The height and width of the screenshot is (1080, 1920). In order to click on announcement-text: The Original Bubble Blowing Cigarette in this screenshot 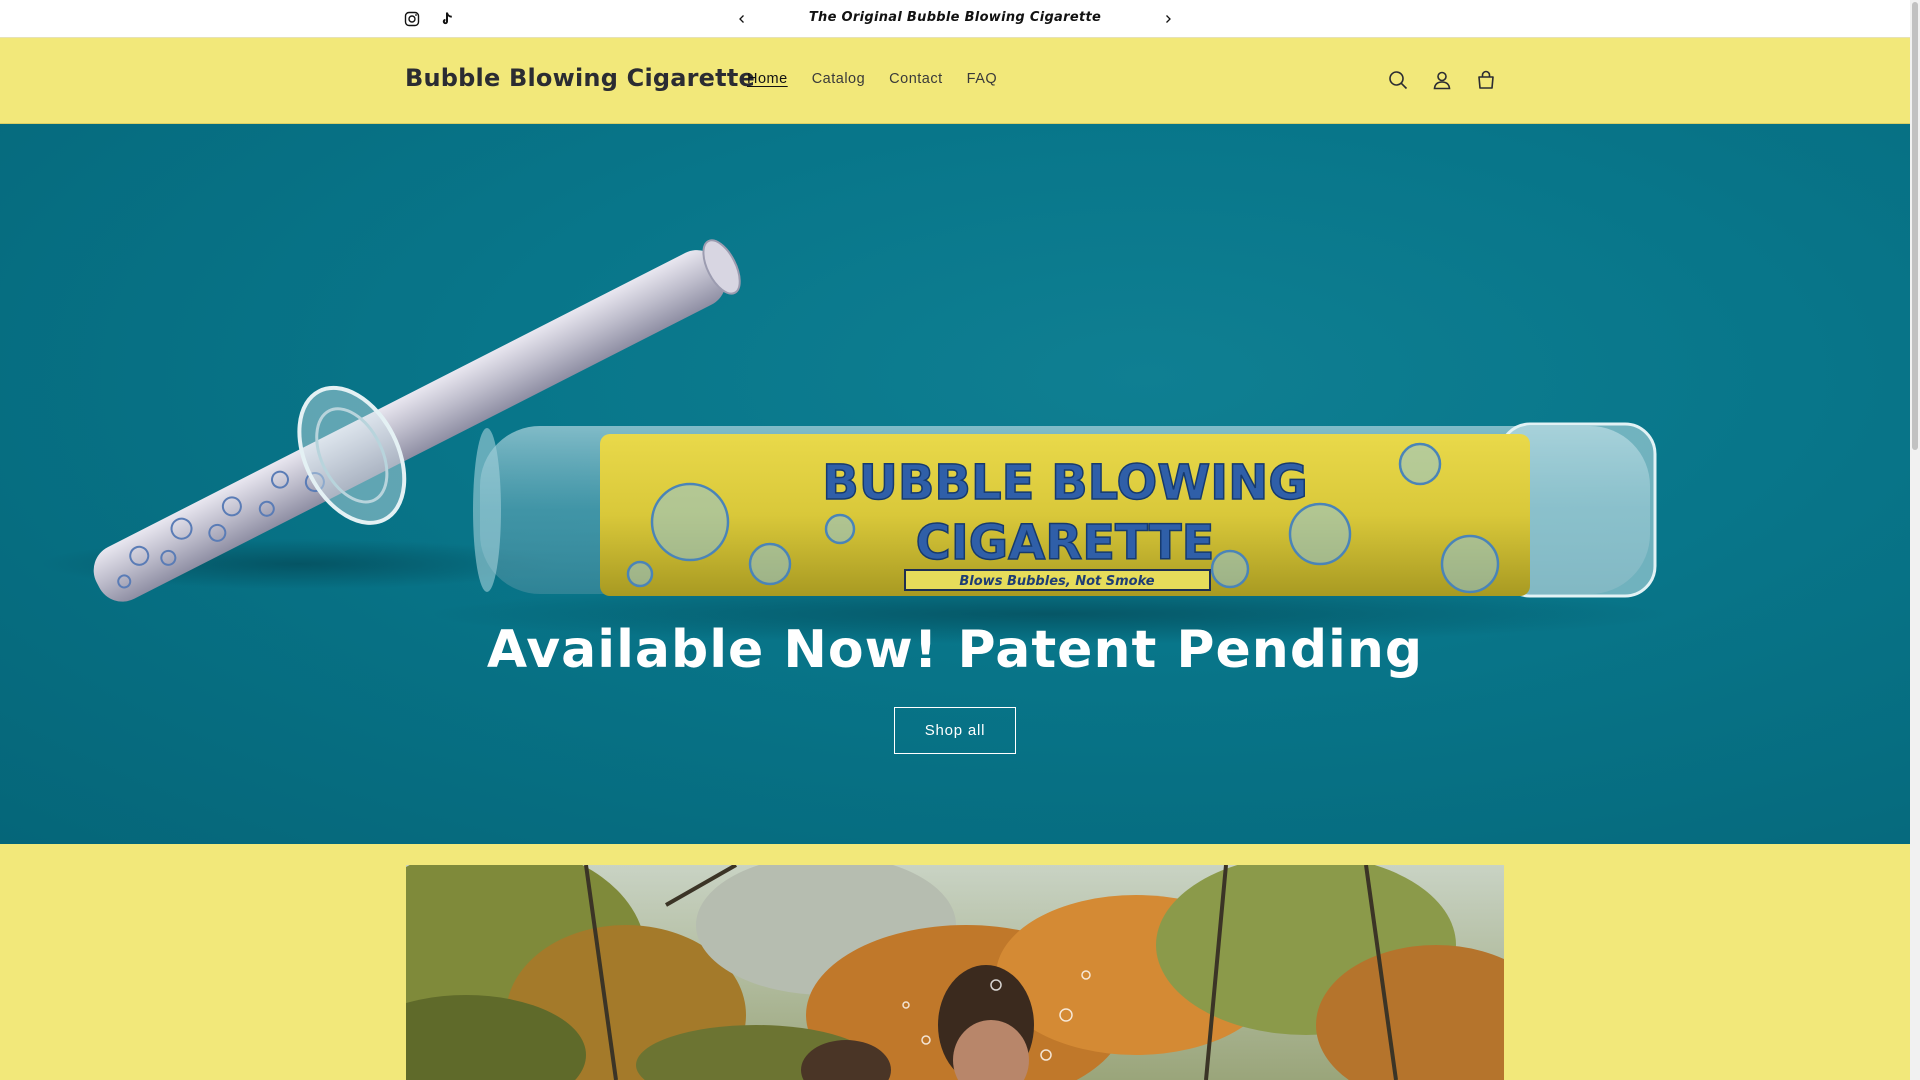, I will do `click(955, 17)`.